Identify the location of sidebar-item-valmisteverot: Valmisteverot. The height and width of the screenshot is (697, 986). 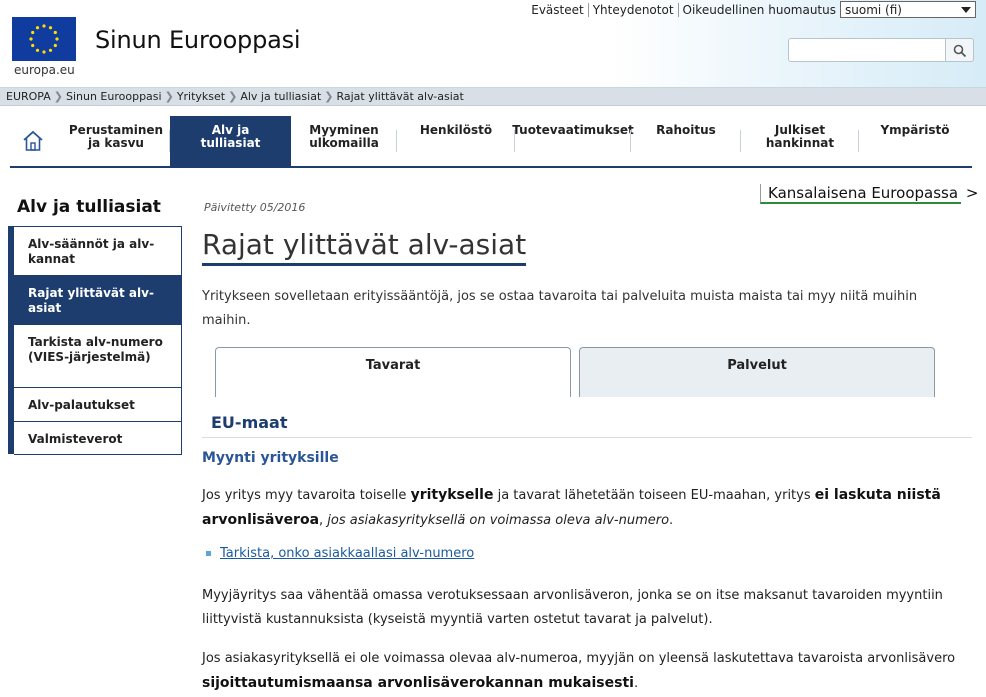
(98, 438).